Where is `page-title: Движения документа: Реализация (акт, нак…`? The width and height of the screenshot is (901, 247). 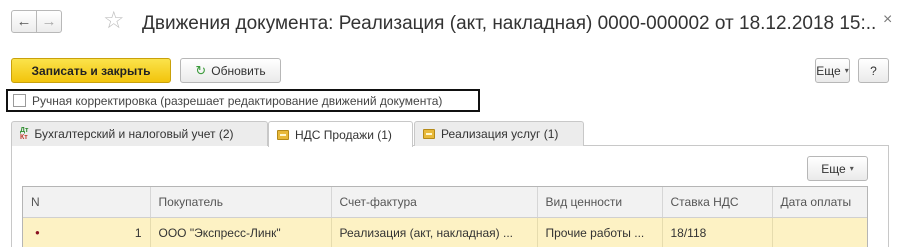 page-title: Движения документа: Реализация (акт, нак… is located at coordinates (508, 23).